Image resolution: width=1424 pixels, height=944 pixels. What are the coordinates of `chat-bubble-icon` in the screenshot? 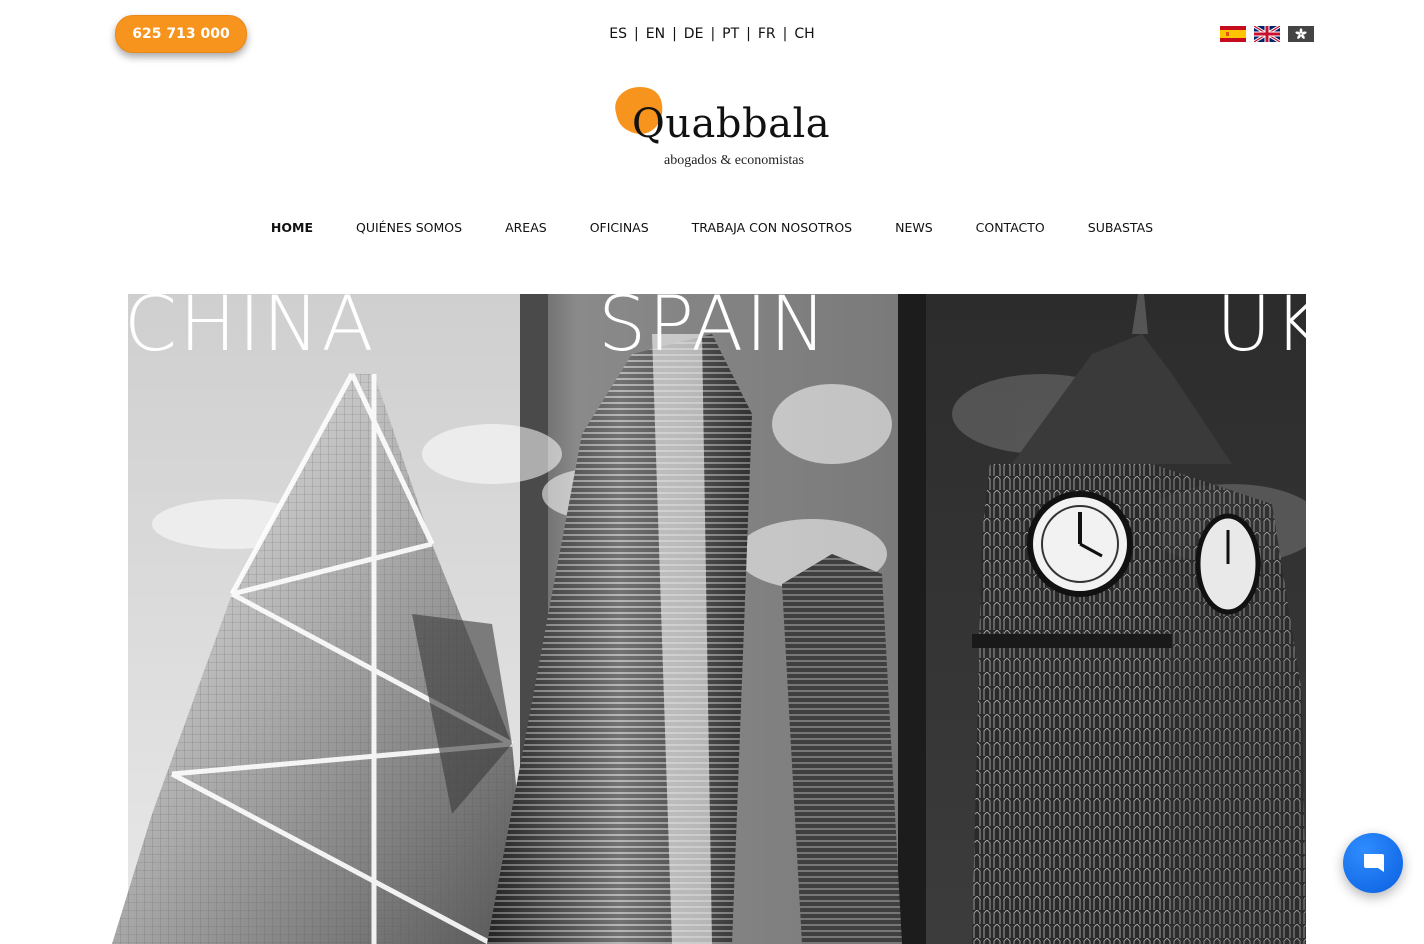 It's located at (1374, 863).